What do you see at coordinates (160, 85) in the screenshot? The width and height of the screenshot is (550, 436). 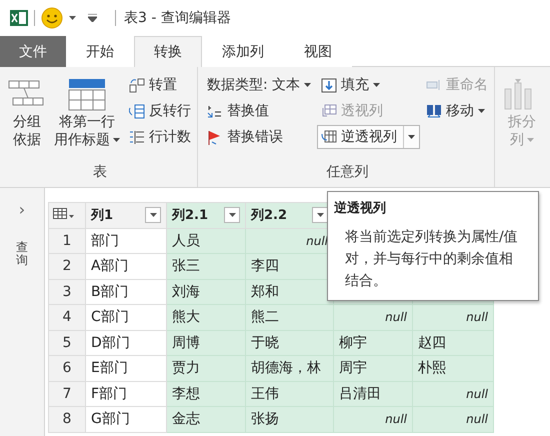 I see `ribbon-button: 转置` at bounding box center [160, 85].